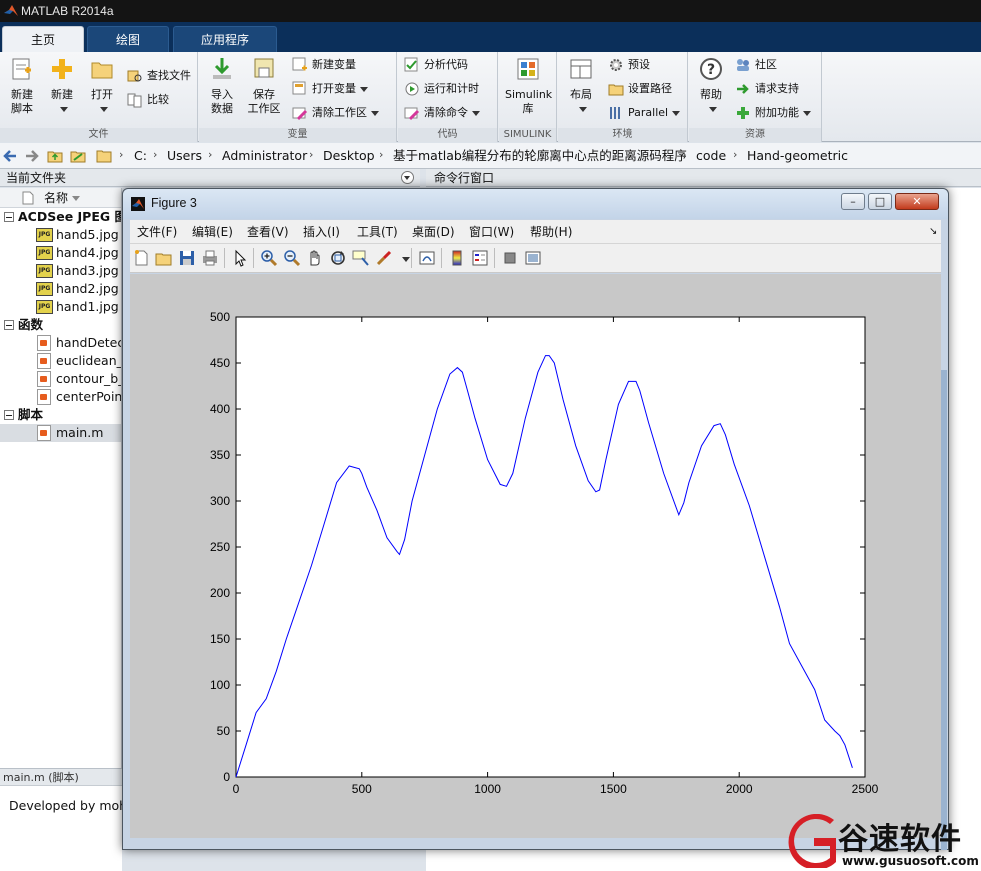 The image size is (981, 871). I want to click on zoom-out-icon, so click(292, 258).